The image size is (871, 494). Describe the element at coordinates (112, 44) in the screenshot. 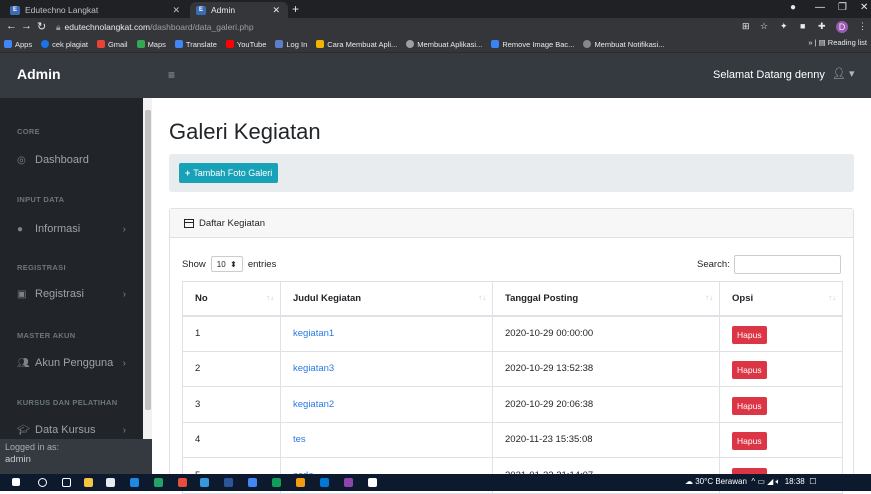

I see `bookmark-gmail: Gmail` at that location.